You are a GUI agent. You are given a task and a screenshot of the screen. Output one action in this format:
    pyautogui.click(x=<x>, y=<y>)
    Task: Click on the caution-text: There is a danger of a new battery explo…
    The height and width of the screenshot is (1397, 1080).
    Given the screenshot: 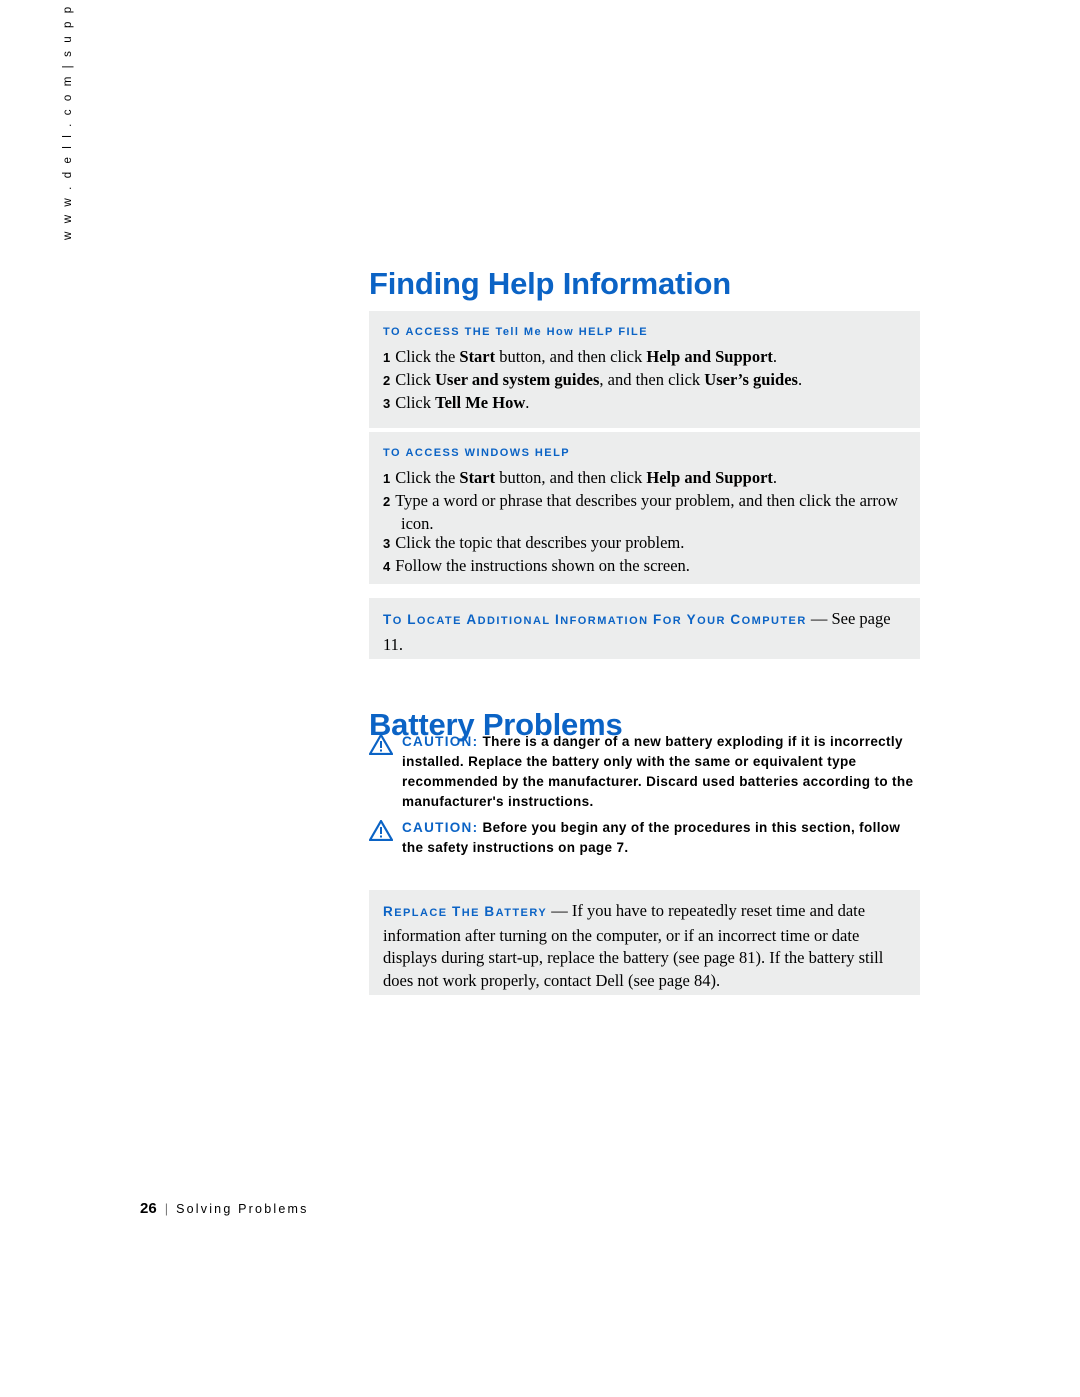 What is the action you would take?
    pyautogui.click(x=658, y=771)
    